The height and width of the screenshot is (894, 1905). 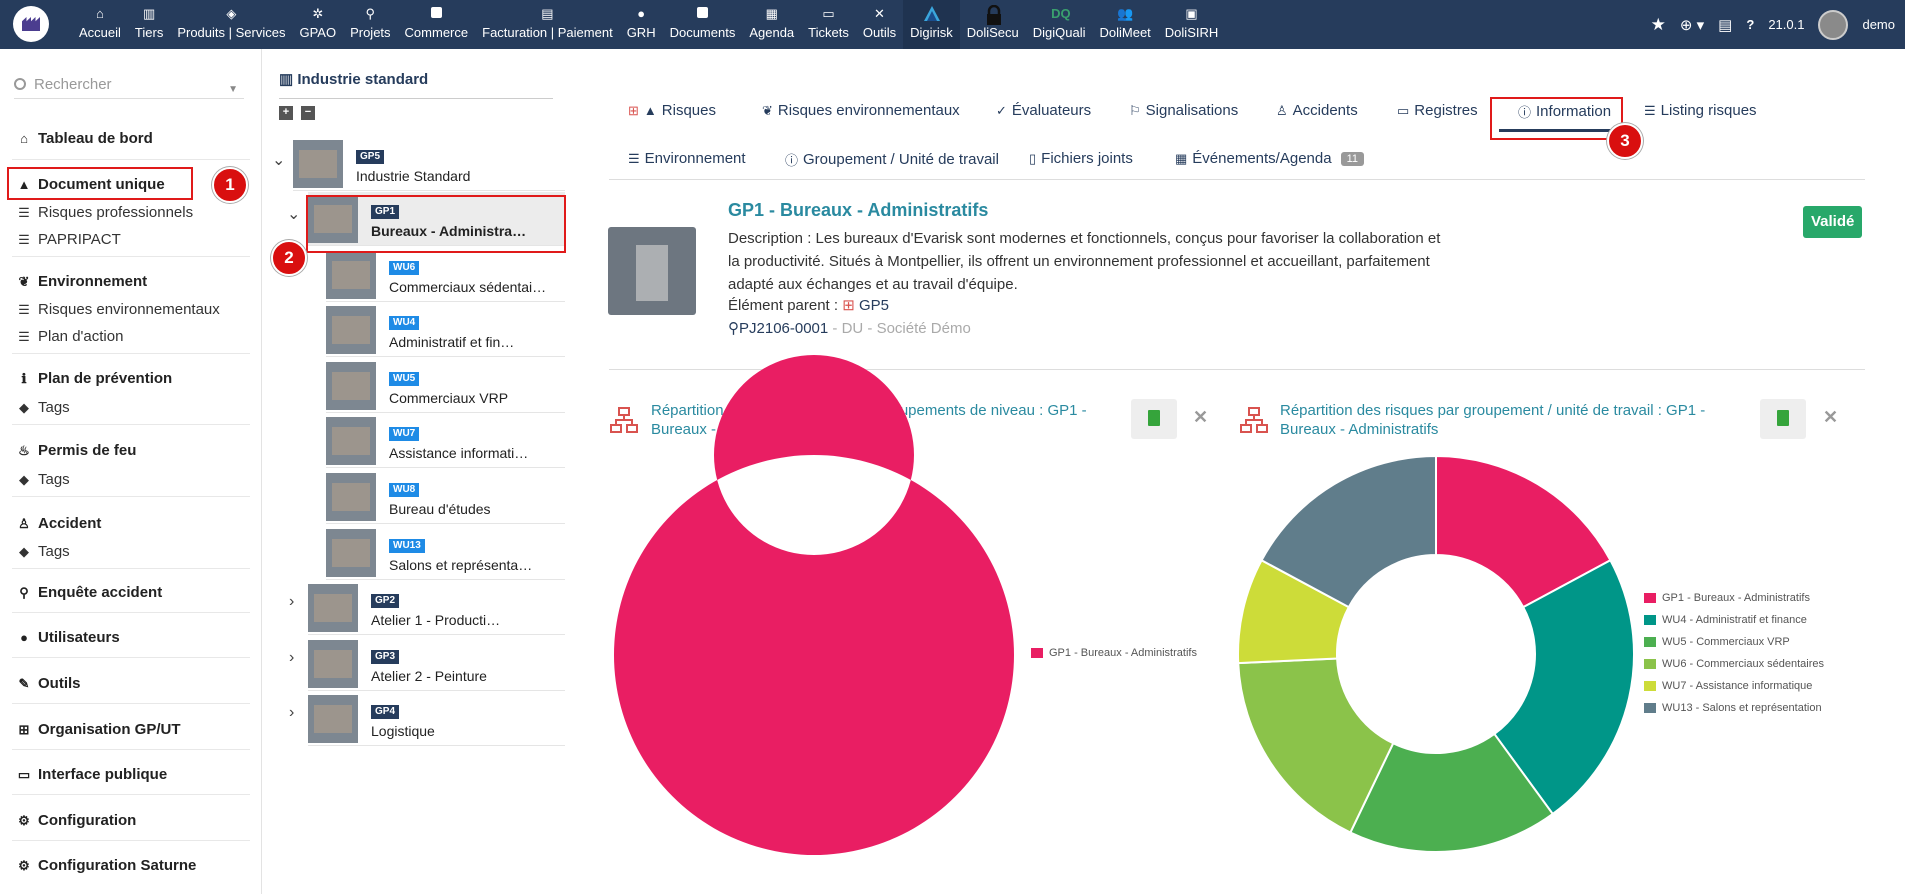 I want to click on tab-fichiers-joints: ▯ Fichiers joints, so click(x=1081, y=158).